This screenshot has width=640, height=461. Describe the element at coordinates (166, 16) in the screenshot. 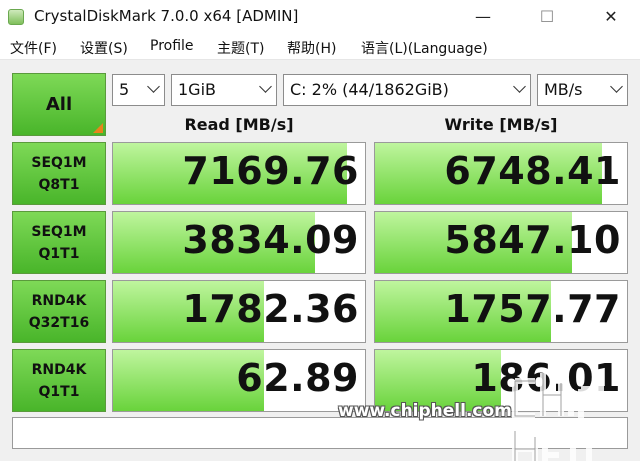

I see `window-title: CrystalDiskMark 7.0.0 x64 [ADMIN]` at that location.